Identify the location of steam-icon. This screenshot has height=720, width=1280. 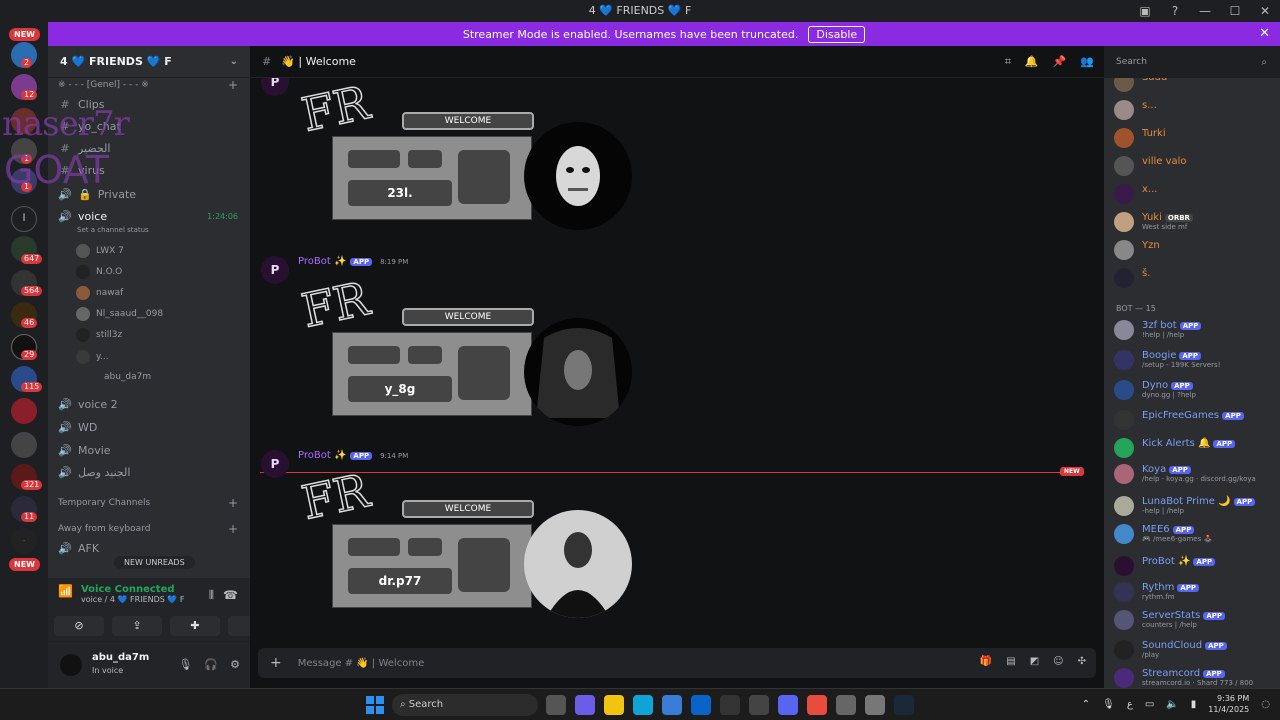
(904, 705).